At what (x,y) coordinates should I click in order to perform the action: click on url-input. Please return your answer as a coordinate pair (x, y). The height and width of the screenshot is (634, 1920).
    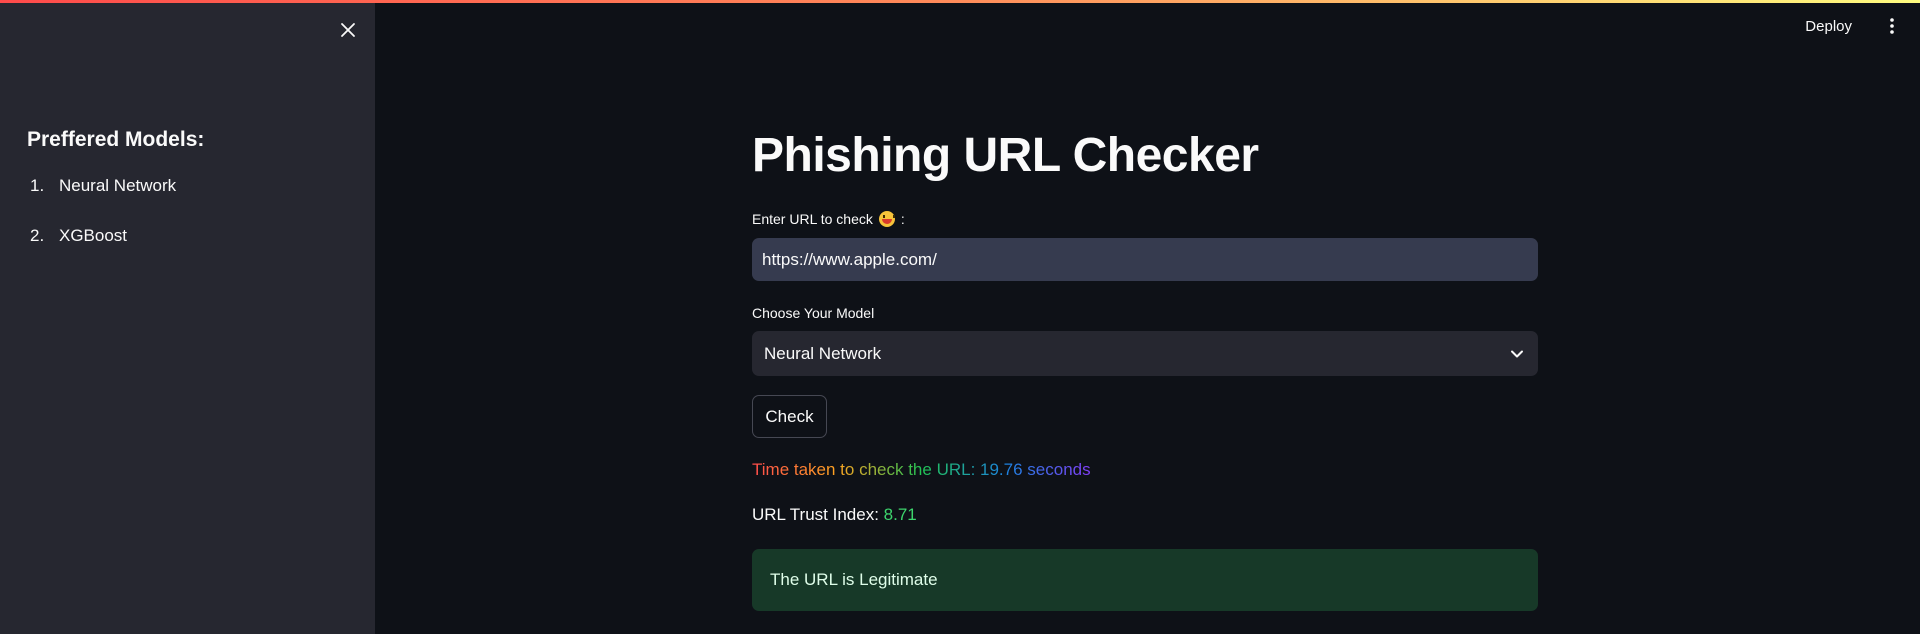
    Looking at the image, I should click on (1145, 259).